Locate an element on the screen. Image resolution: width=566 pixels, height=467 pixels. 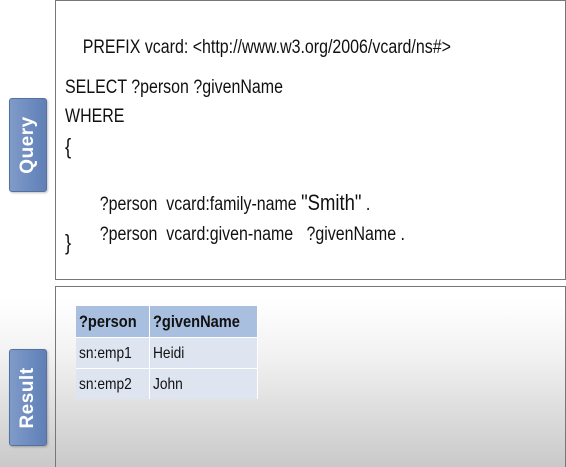
result-tab: Result is located at coordinates (28, 397).